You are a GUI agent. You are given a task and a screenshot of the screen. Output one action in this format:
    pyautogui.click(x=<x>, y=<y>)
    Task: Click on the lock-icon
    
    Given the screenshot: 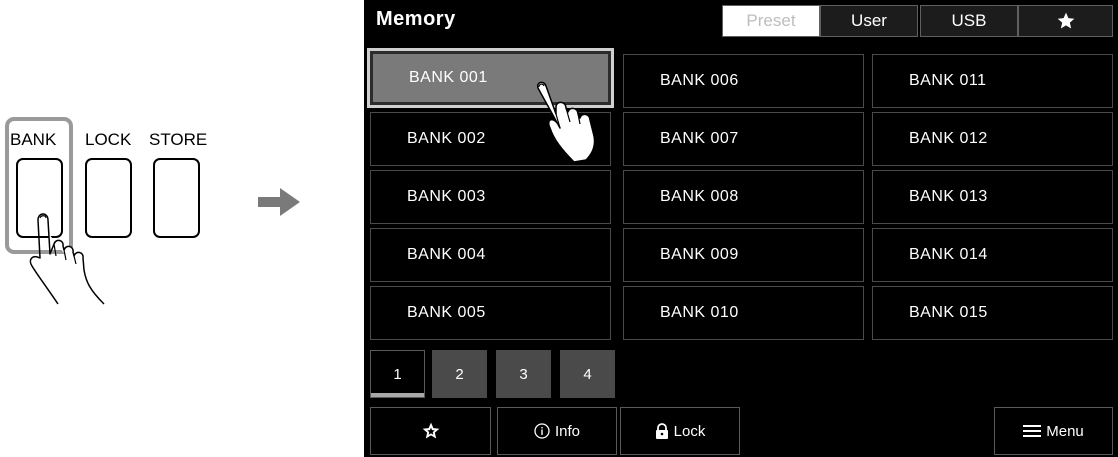 What is the action you would take?
    pyautogui.click(x=661, y=430)
    